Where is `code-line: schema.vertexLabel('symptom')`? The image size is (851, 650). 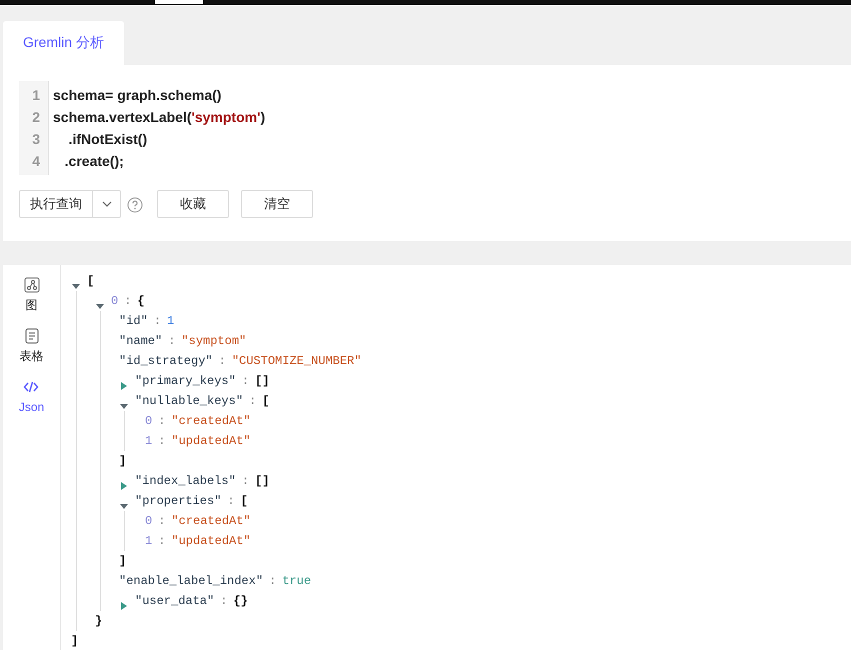 code-line: schema.vertexLabel('symptom') is located at coordinates (159, 117).